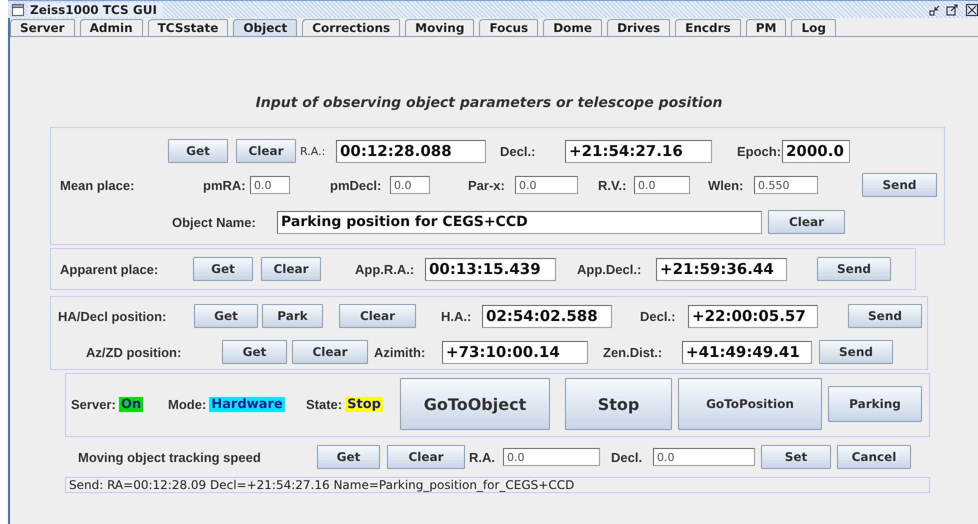  Describe the element at coordinates (618, 404) in the screenshot. I see `action-button: Stop` at that location.